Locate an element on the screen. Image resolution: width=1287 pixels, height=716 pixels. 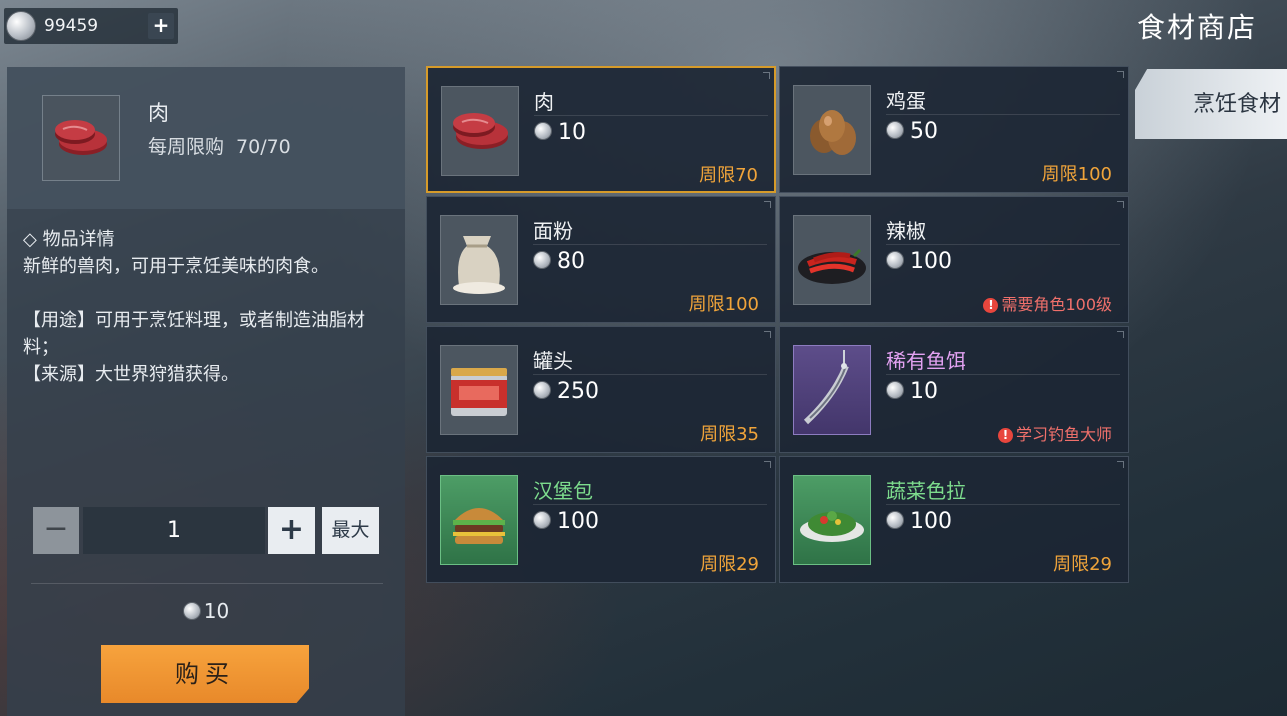
quantity-stepper: − 1 + 最大 is located at coordinates (208, 531).